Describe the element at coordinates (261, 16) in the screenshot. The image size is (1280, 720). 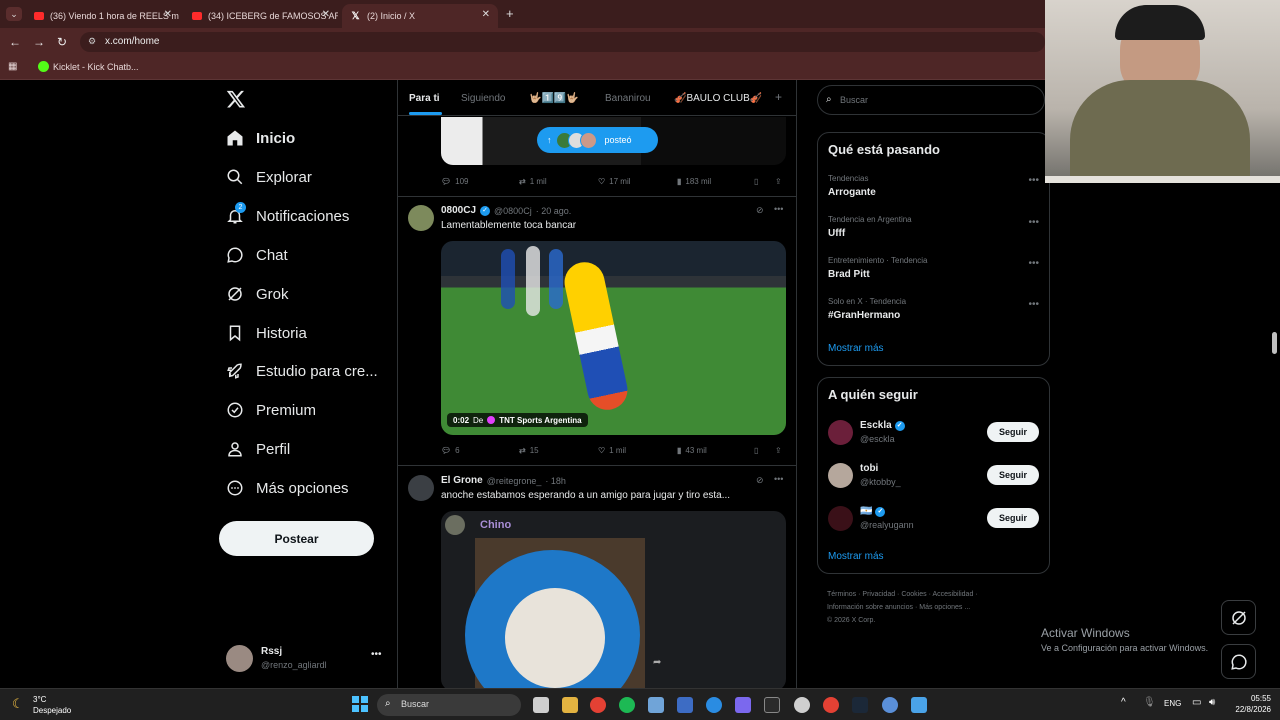
I see `browser-tab: (34) ICEBERG de FAMOSOS ARG ✕` at that location.